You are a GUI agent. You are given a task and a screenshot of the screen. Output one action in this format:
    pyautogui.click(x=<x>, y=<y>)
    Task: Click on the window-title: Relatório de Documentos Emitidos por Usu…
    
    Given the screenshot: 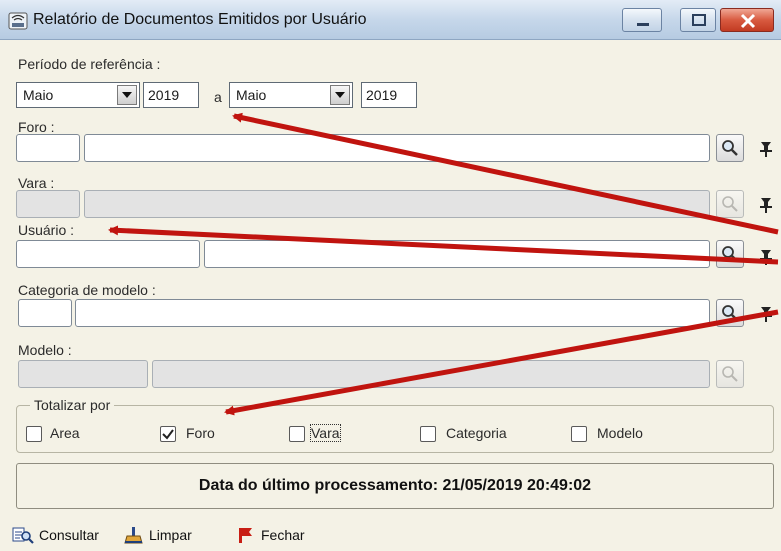 What is the action you would take?
    pyautogui.click(x=200, y=19)
    